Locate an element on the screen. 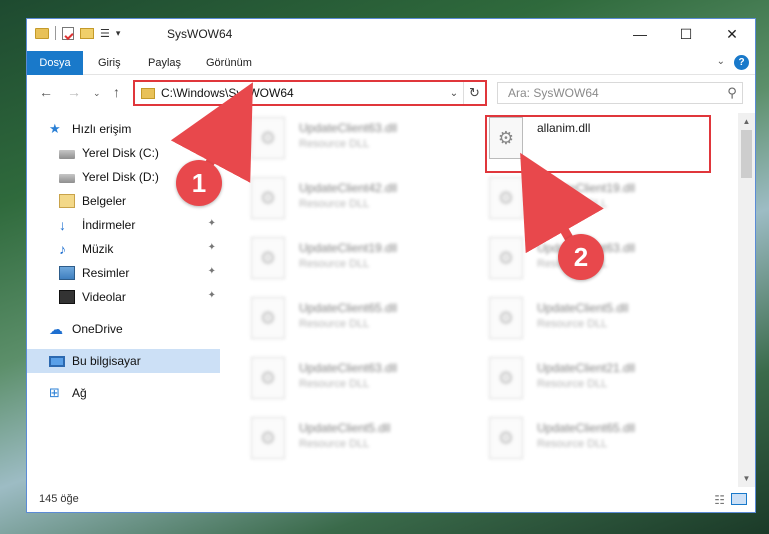 The height and width of the screenshot is (534, 769). forward-button: → is located at coordinates (74, 92).